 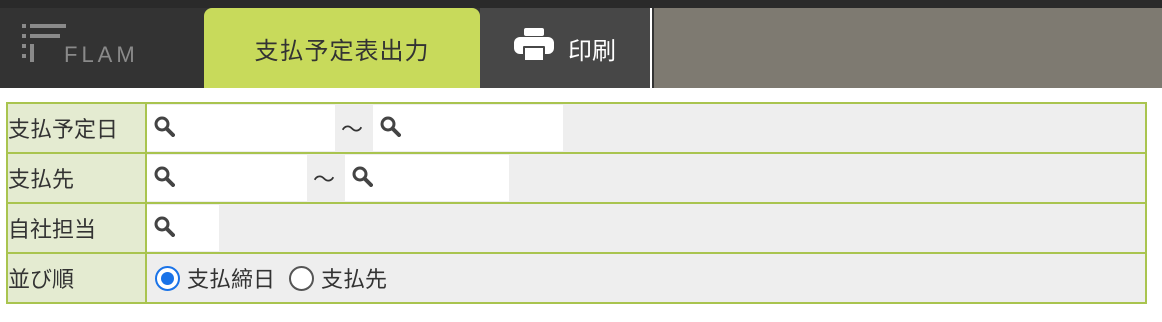 I want to click on payee-from-input, so click(x=237, y=178).